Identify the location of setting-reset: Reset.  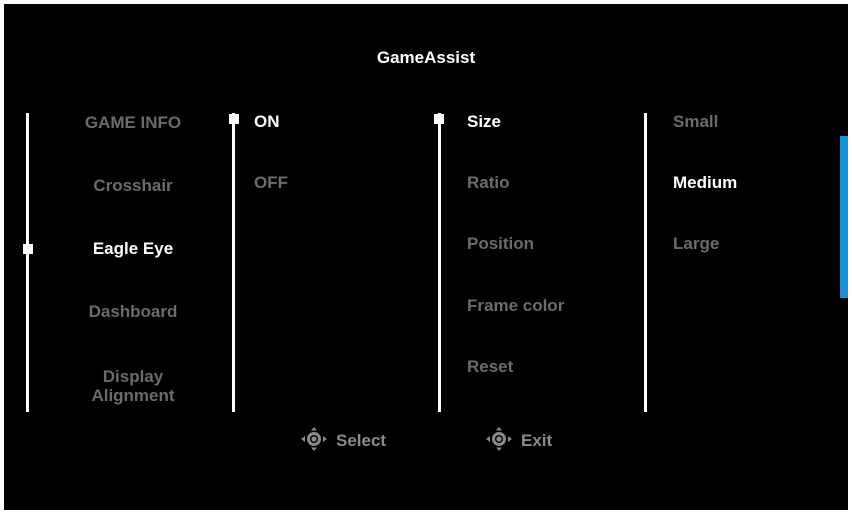
(490, 367).